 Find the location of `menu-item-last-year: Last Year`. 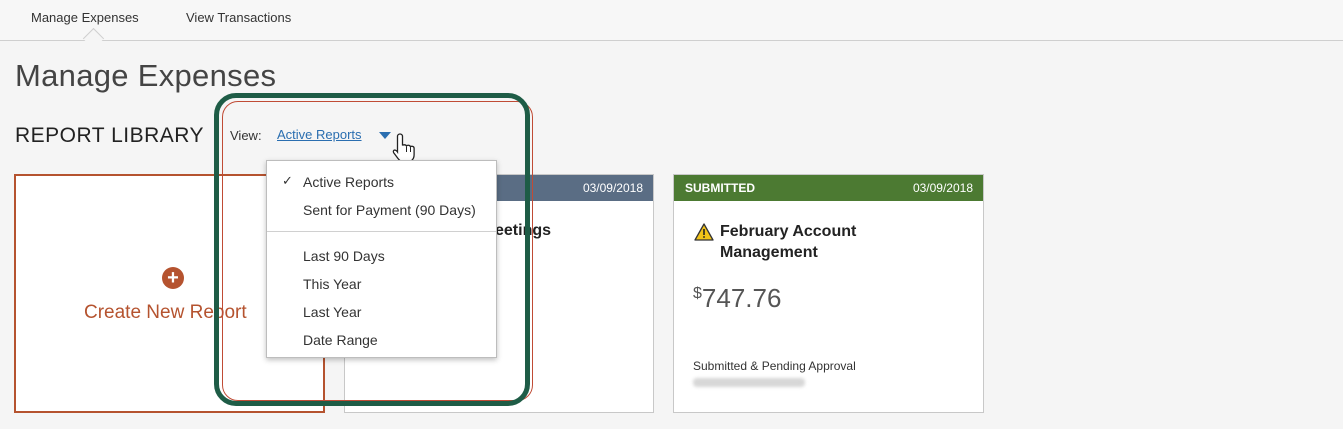

menu-item-last-year: Last Year is located at coordinates (332, 312).